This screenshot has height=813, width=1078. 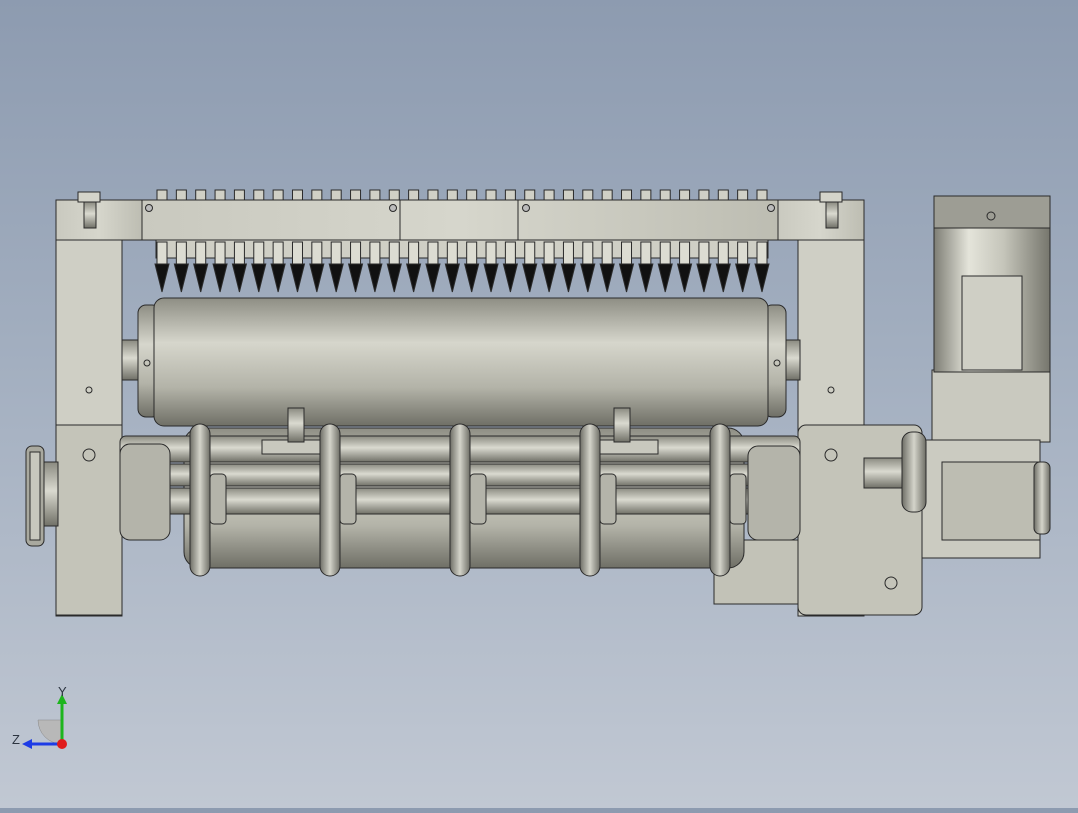 I want to click on motor, so click(x=992, y=284).